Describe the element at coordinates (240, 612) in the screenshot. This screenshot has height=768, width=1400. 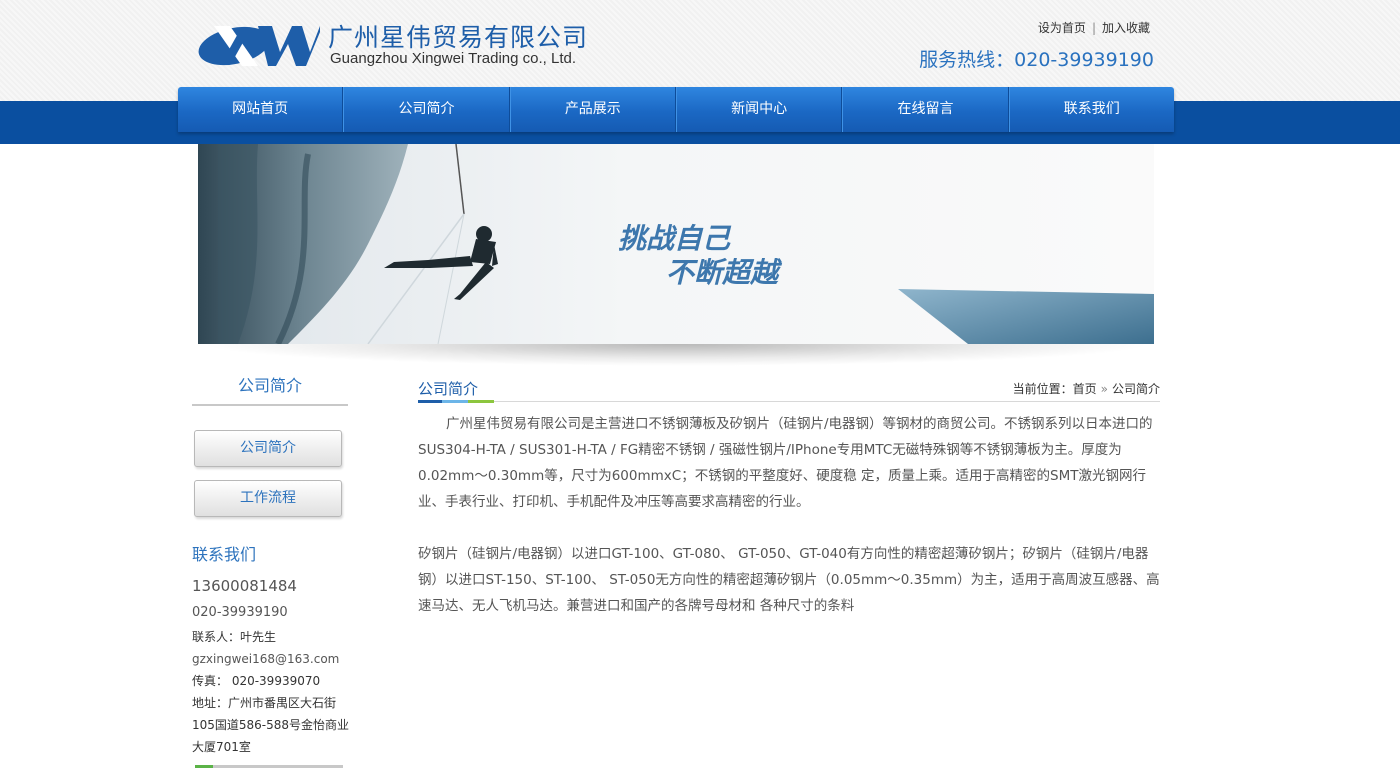
I see `contact-tel: 020-39939190` at that location.